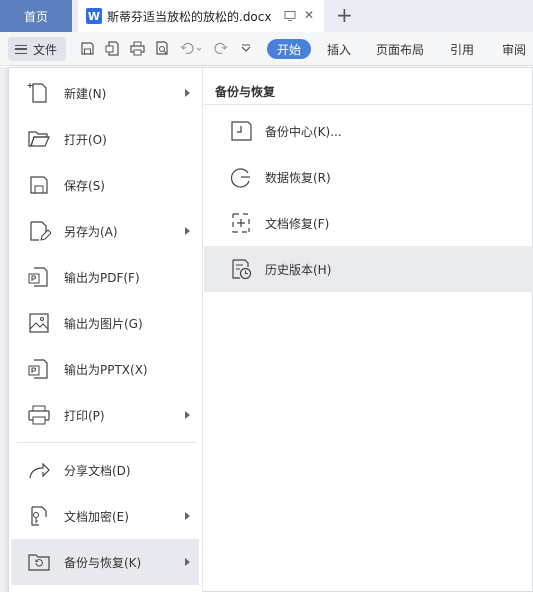  What do you see at coordinates (514, 49) in the screenshot?
I see `ribbon-tab-review: 审阅` at bounding box center [514, 49].